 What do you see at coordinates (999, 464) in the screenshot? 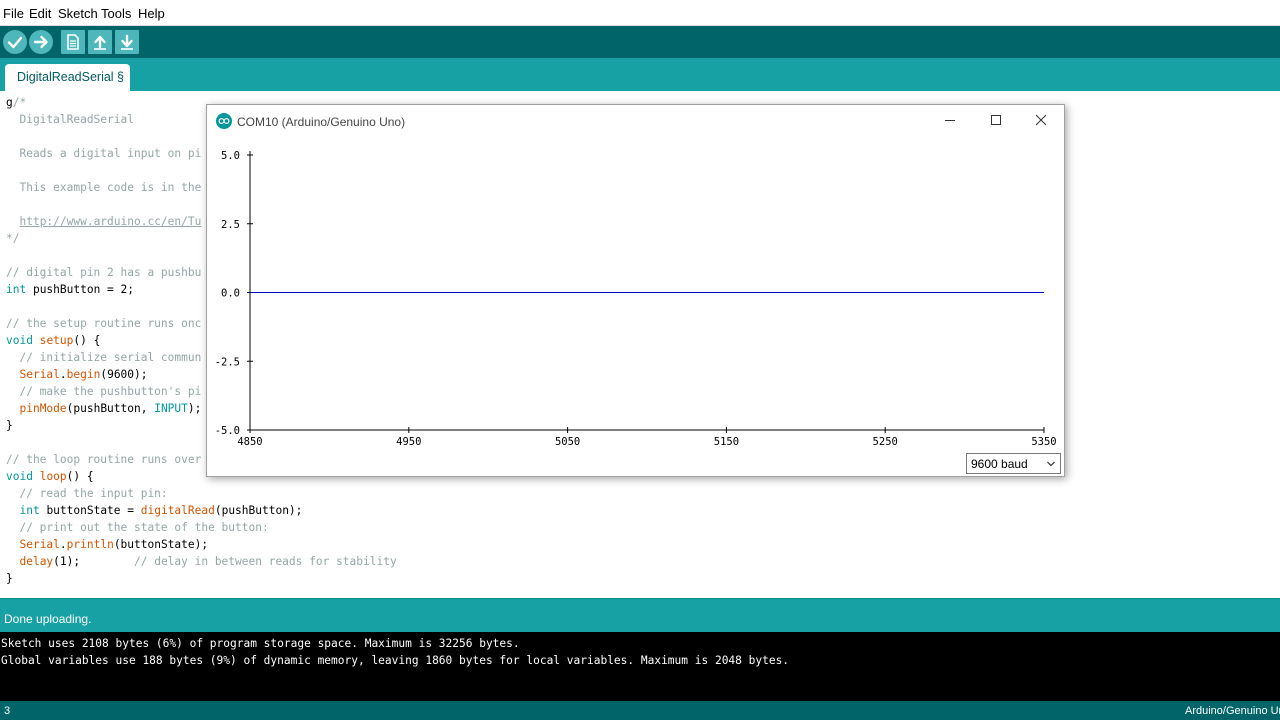
I see `baud-rate-value: 9600 baud` at bounding box center [999, 464].